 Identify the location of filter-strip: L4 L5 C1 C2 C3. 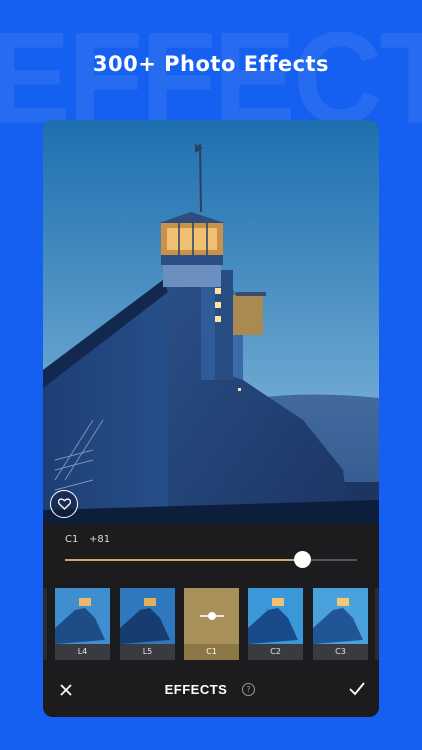
(211, 626).